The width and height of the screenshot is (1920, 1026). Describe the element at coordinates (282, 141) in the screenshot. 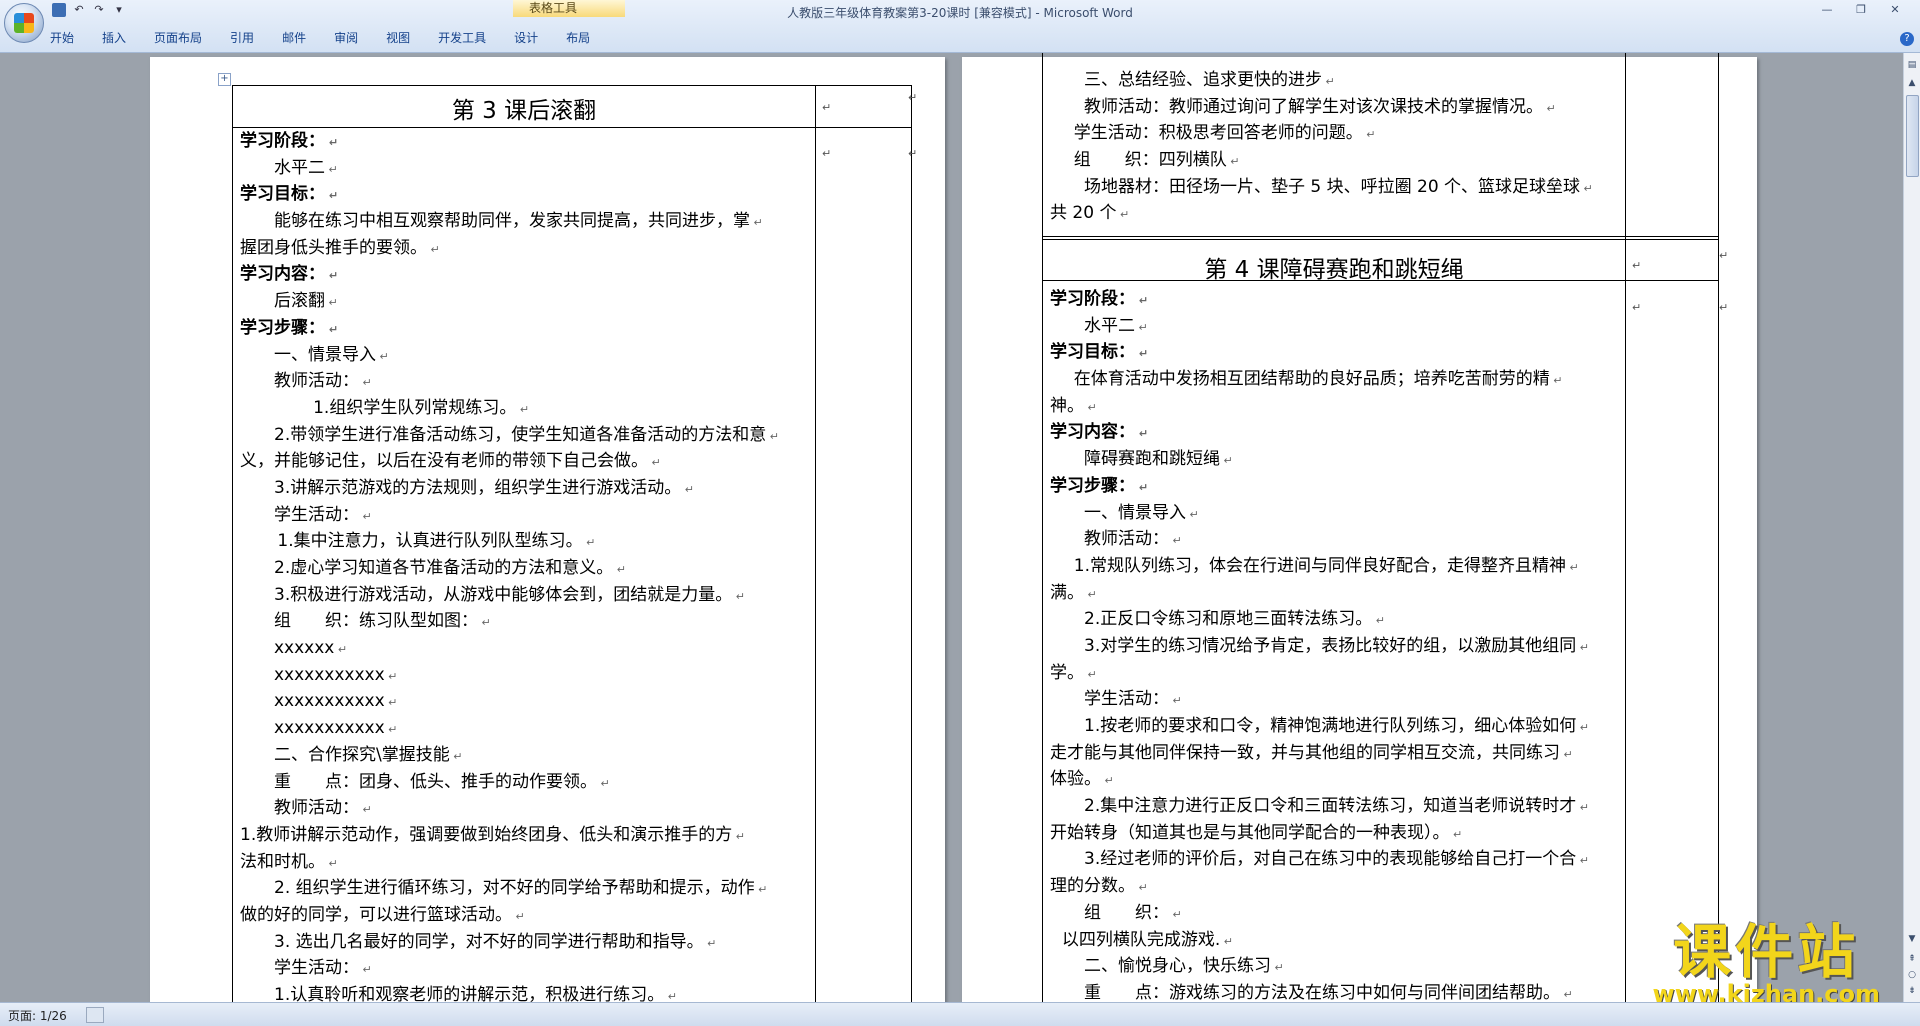

I see `paragraph-text: 学习阶段：` at that location.